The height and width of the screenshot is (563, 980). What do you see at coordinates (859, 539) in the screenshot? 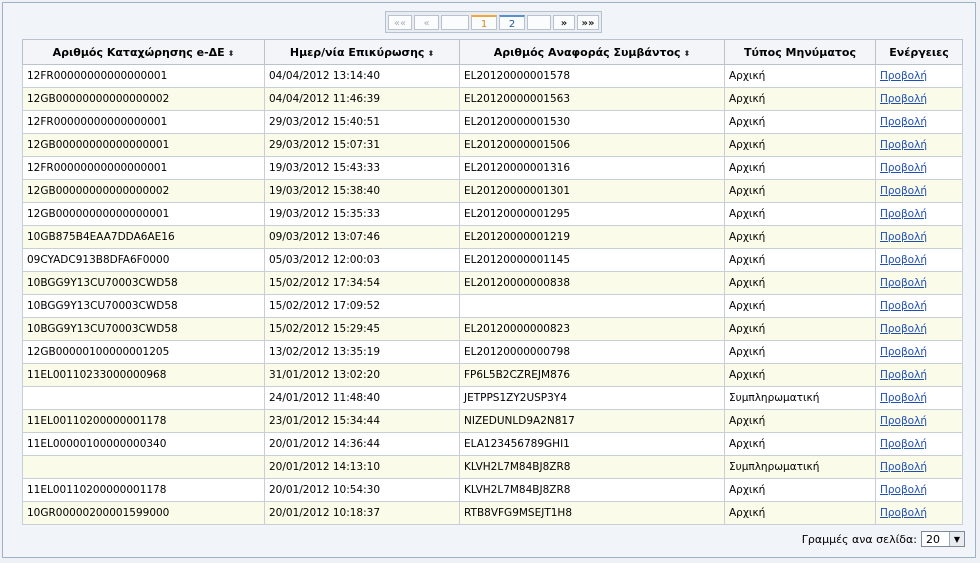
I see `rows-per-page-label: Γραμμές ανα σελίδα:` at bounding box center [859, 539].